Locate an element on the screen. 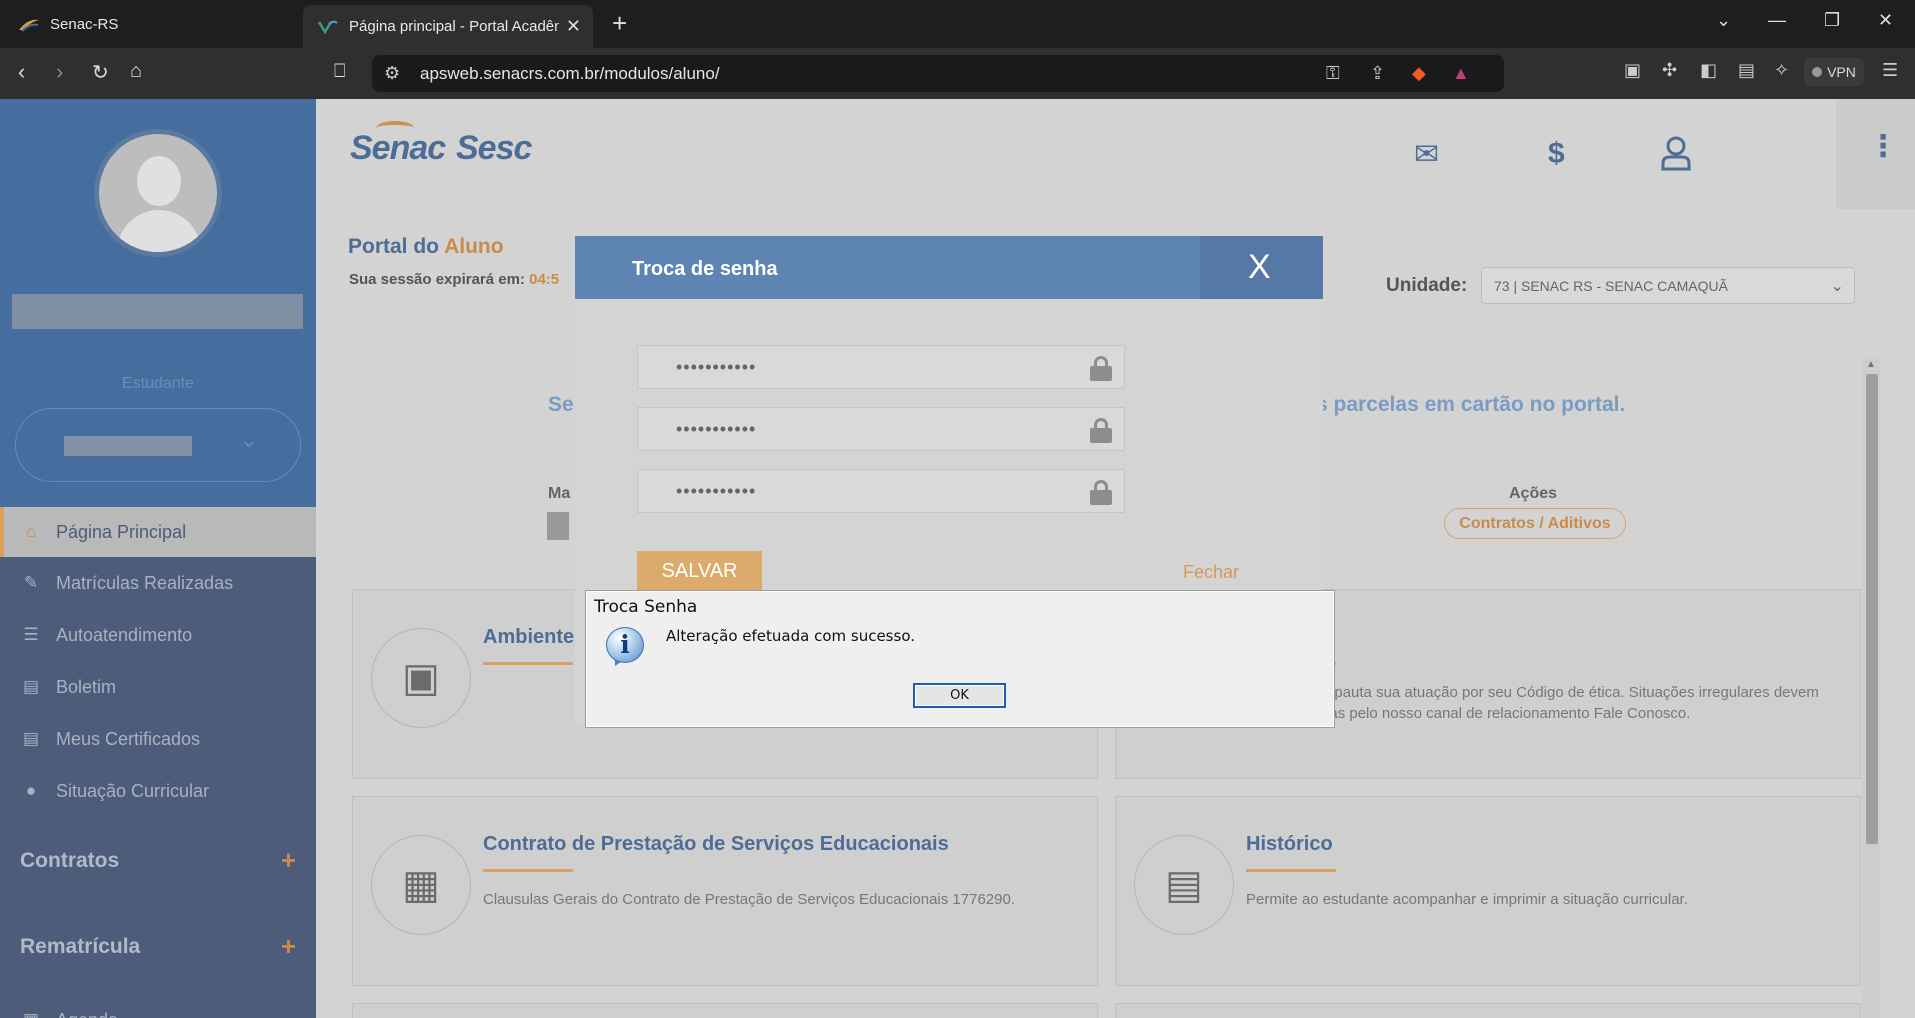 This screenshot has height=1018, width=1915. current-password-field: ••••••••••• is located at coordinates (881, 367).